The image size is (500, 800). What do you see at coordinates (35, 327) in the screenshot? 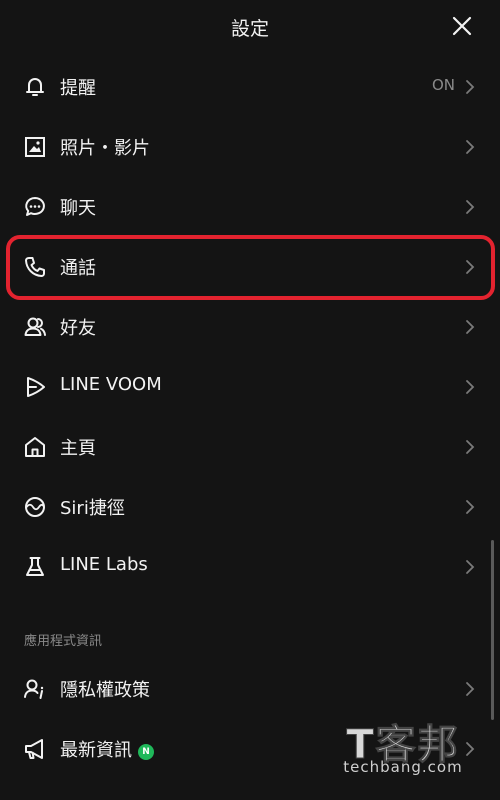
I see `friends-icon` at bounding box center [35, 327].